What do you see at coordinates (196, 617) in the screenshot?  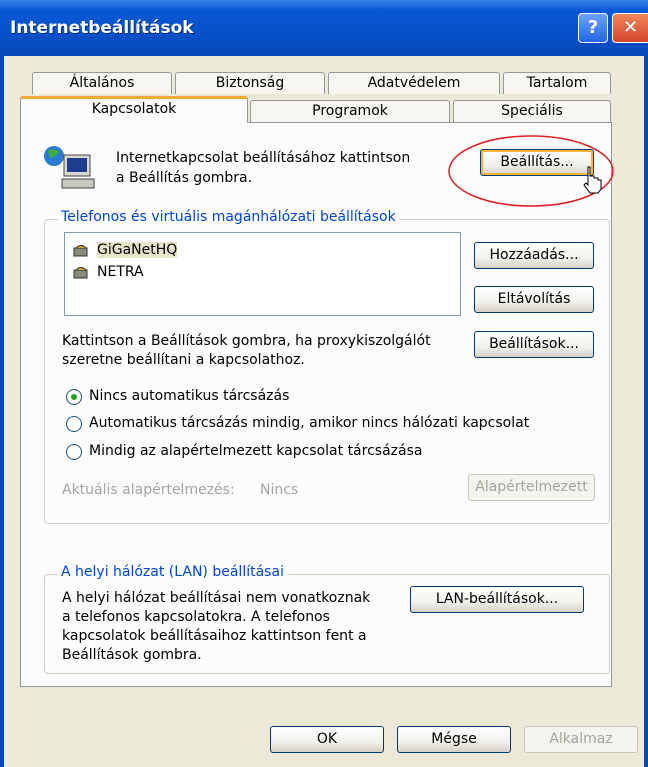 I see `lan-text-line2: a telefonos kapcsolatokra. A telefonos` at bounding box center [196, 617].